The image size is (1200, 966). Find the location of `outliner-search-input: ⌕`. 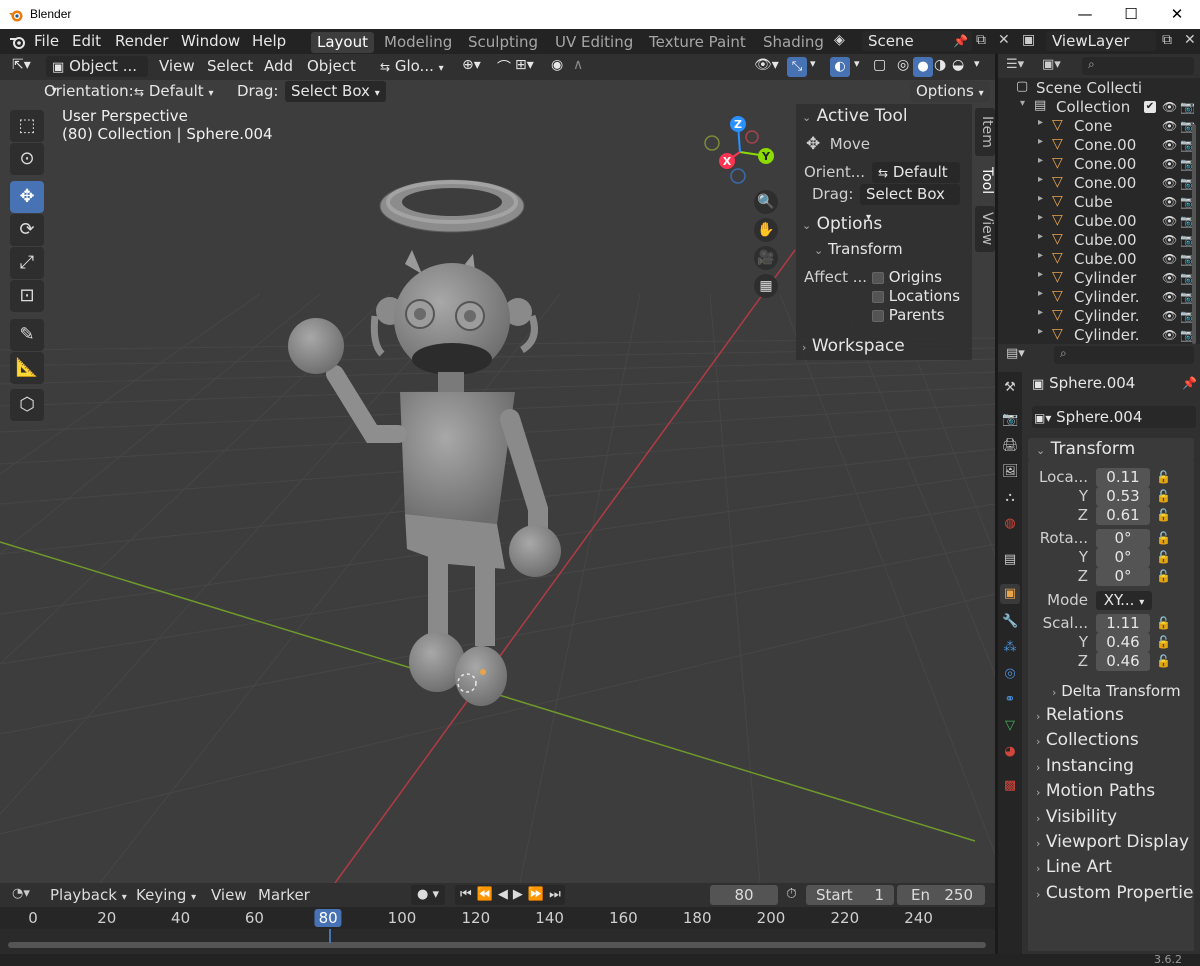

outliner-search-input: ⌕ is located at coordinates (1138, 66).